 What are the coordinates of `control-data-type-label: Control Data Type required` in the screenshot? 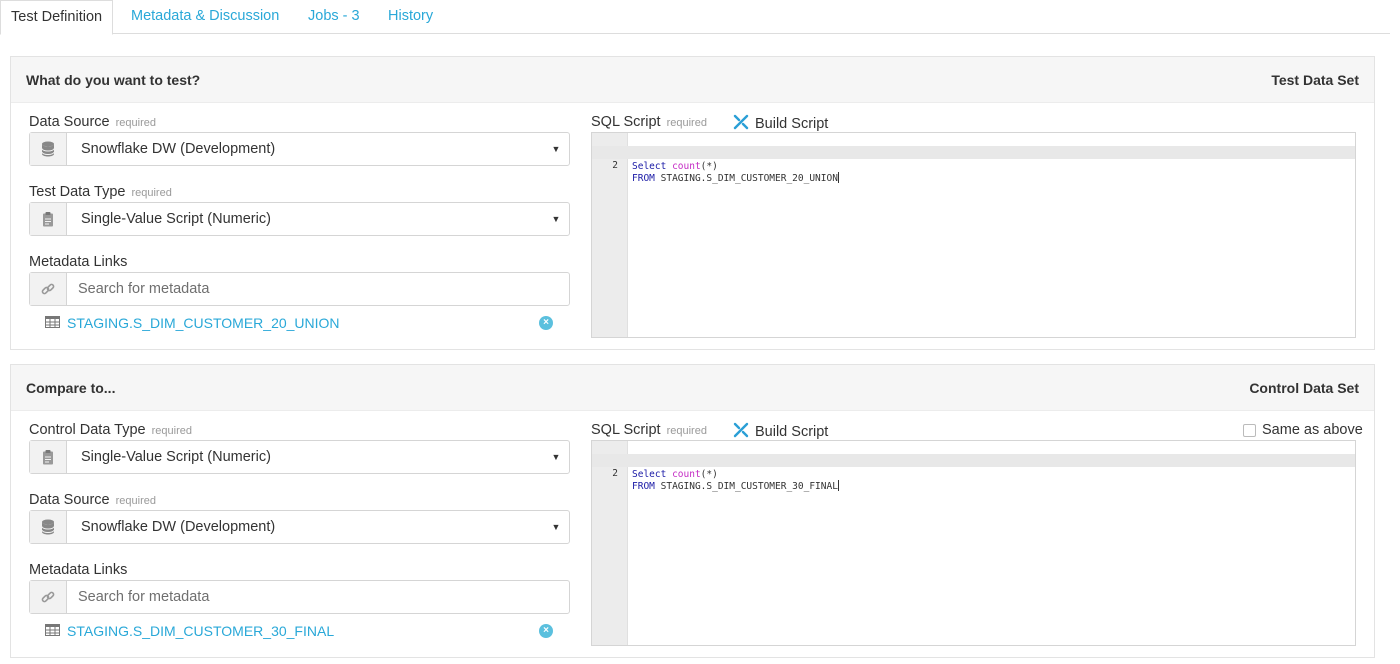 It's located at (110, 430).